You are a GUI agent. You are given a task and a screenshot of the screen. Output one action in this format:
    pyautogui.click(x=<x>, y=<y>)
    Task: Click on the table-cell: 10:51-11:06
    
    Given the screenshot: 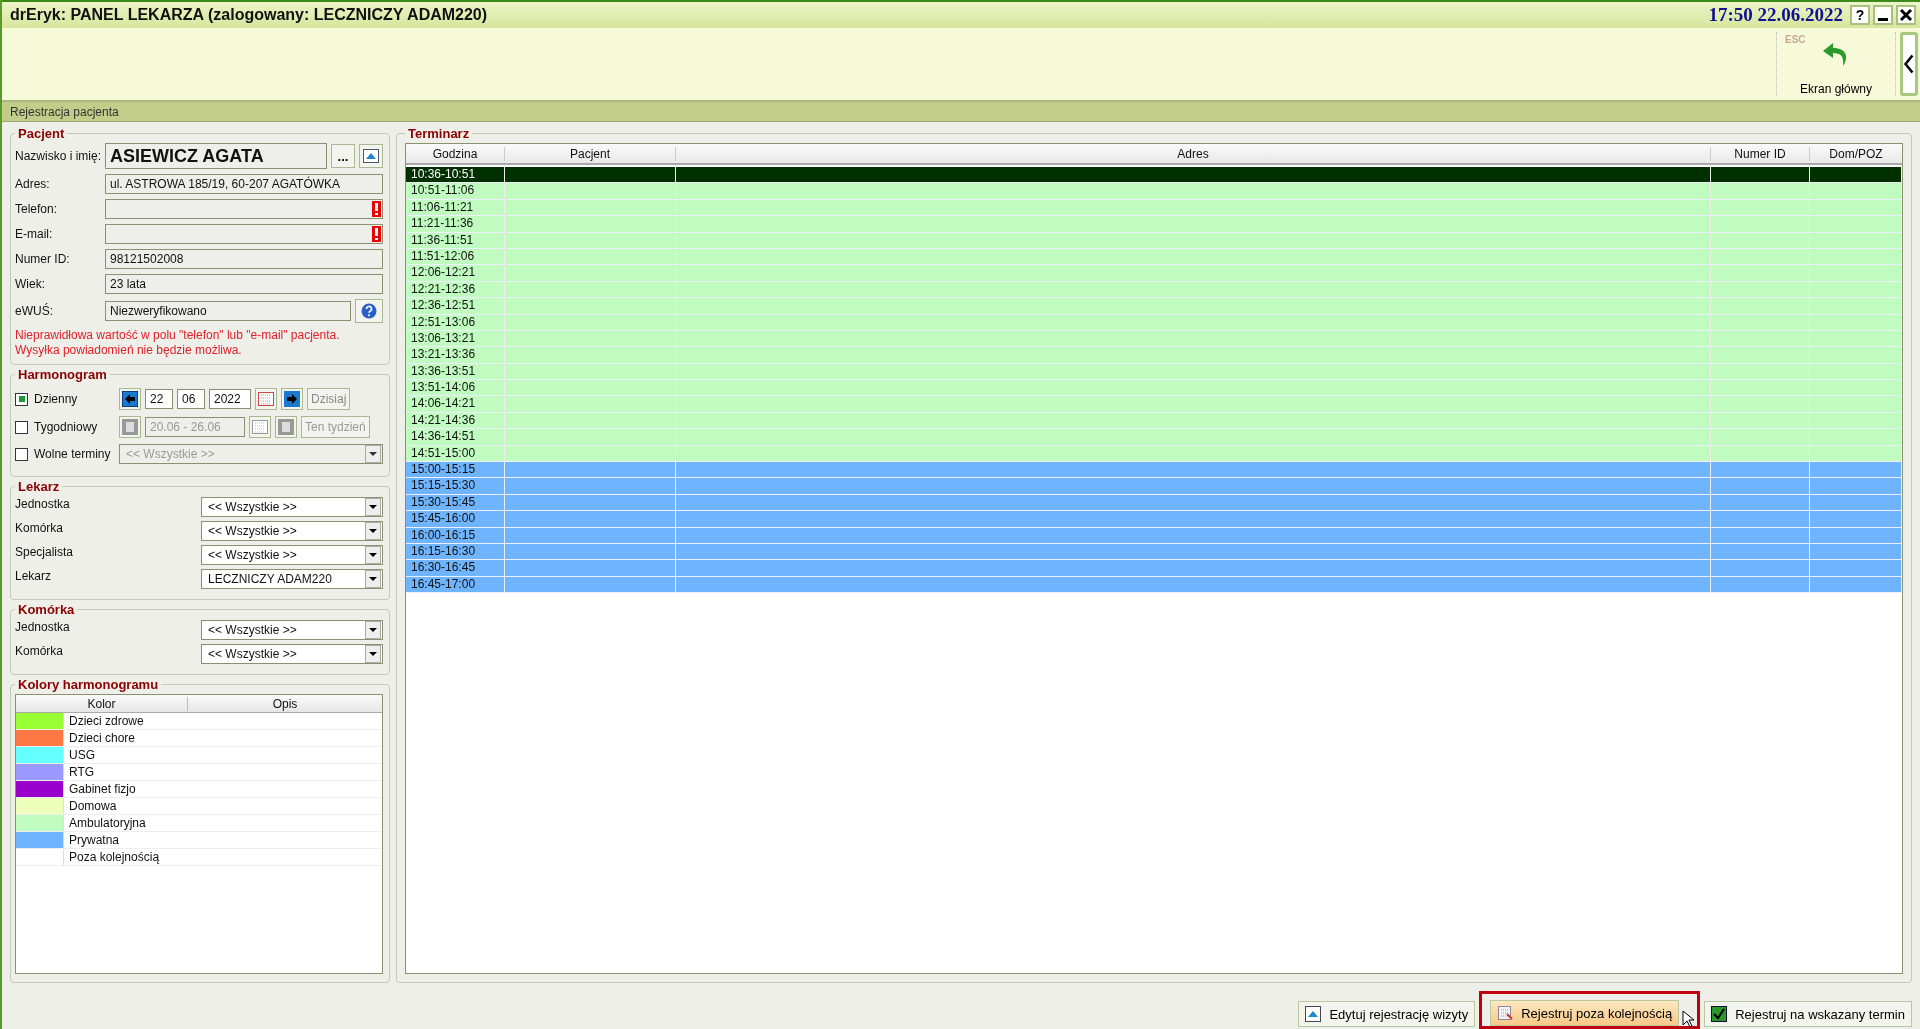 What is the action you would take?
    pyautogui.click(x=455, y=191)
    